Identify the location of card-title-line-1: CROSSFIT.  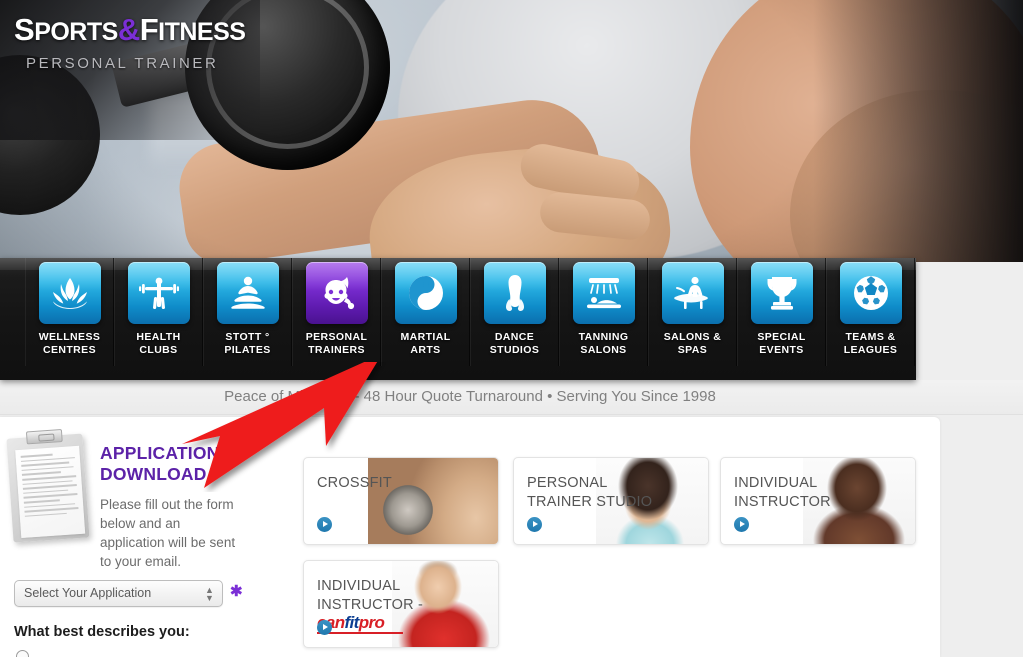
(354, 483).